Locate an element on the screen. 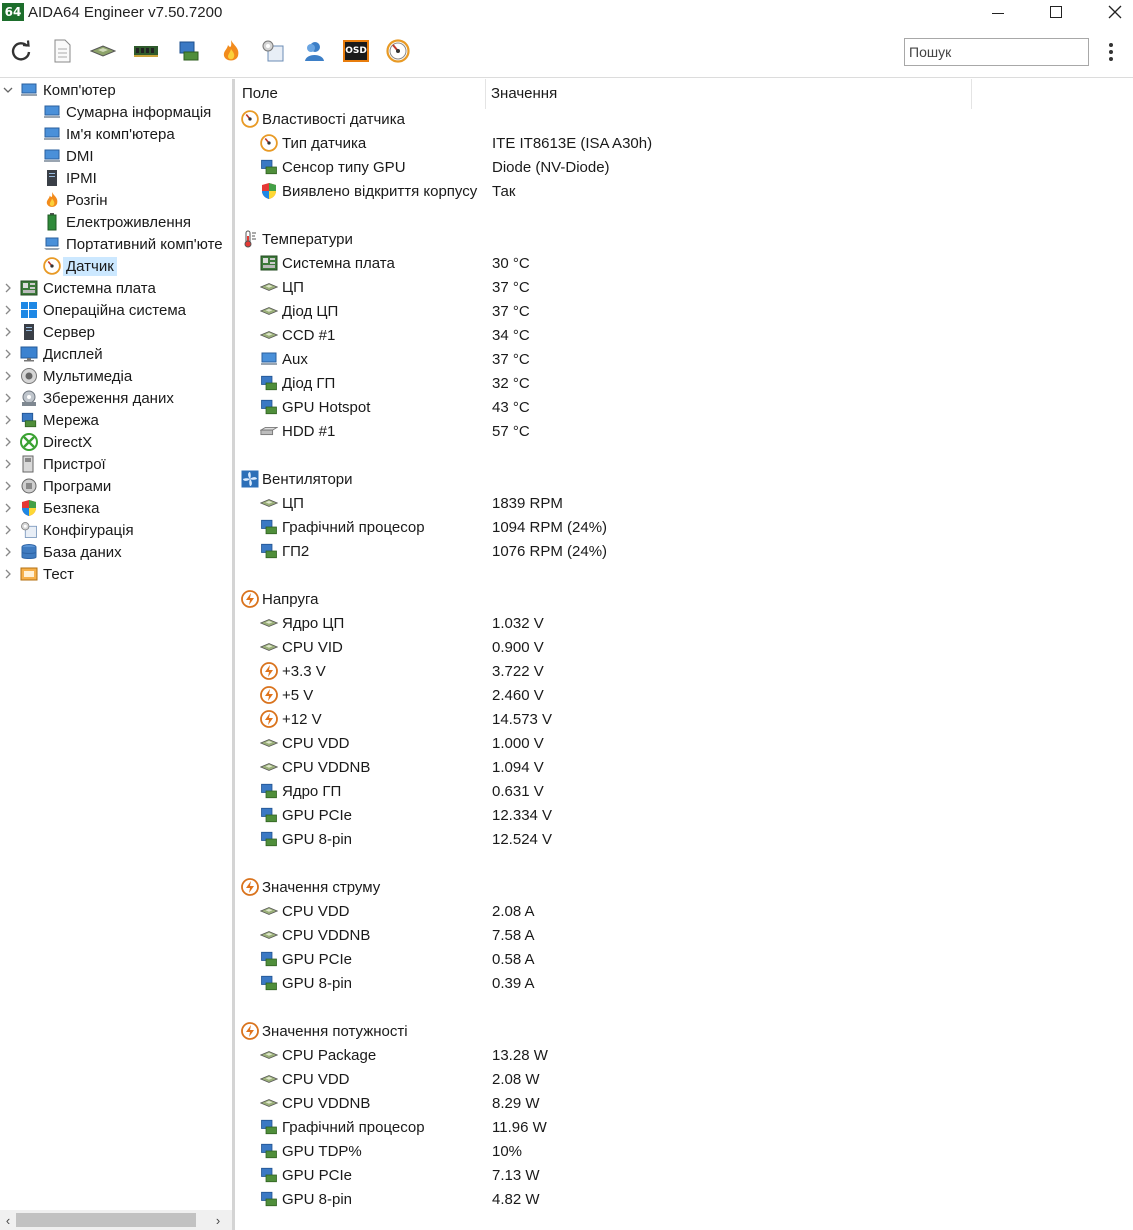 Image resolution: width=1133 pixels, height=1230 pixels. sensor-row: GPU 8-pin 4.82 W is located at coordinates (684, 1199).